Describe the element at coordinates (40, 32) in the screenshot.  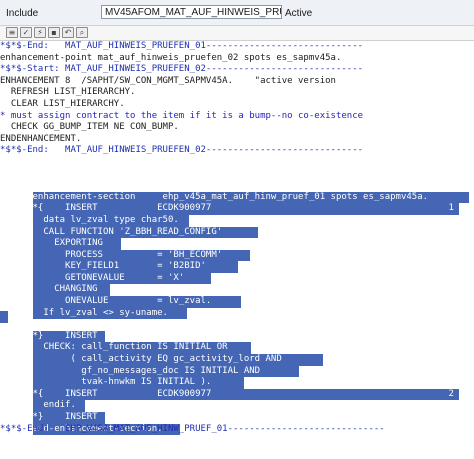
I see `activate-icon: ⚡` at that location.